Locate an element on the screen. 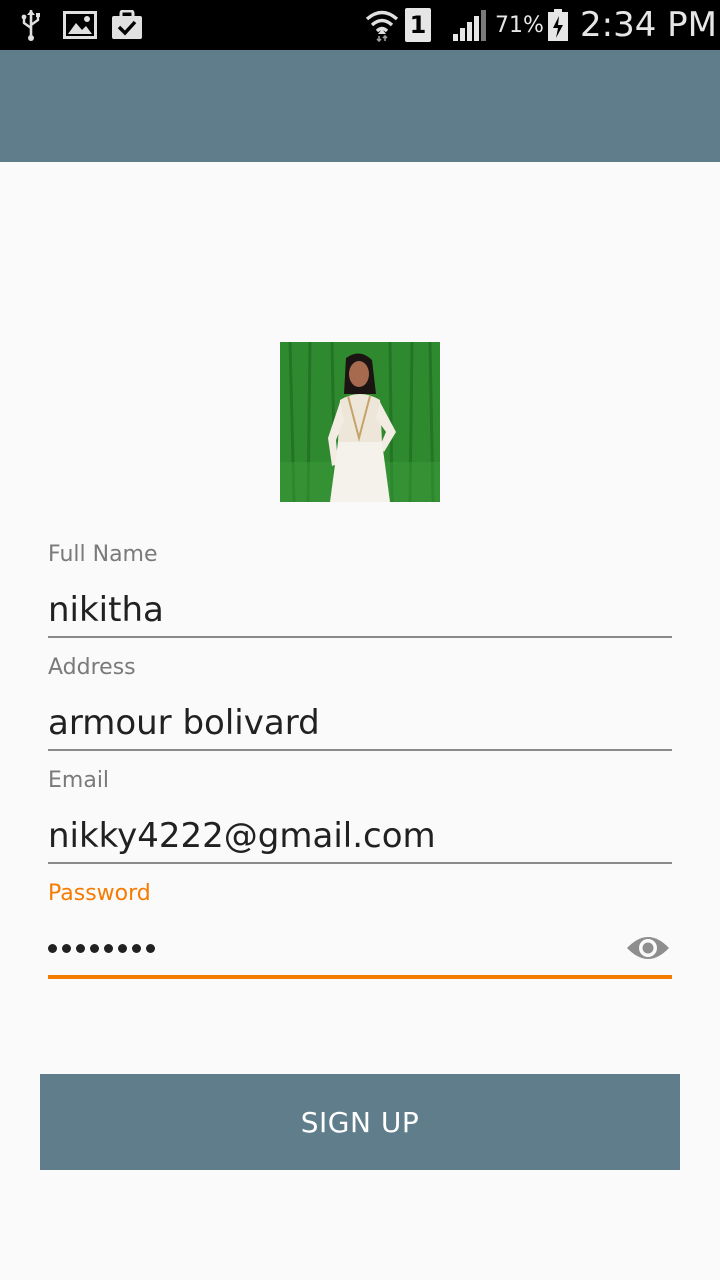  sim-1-icon: 1 is located at coordinates (418, 25).